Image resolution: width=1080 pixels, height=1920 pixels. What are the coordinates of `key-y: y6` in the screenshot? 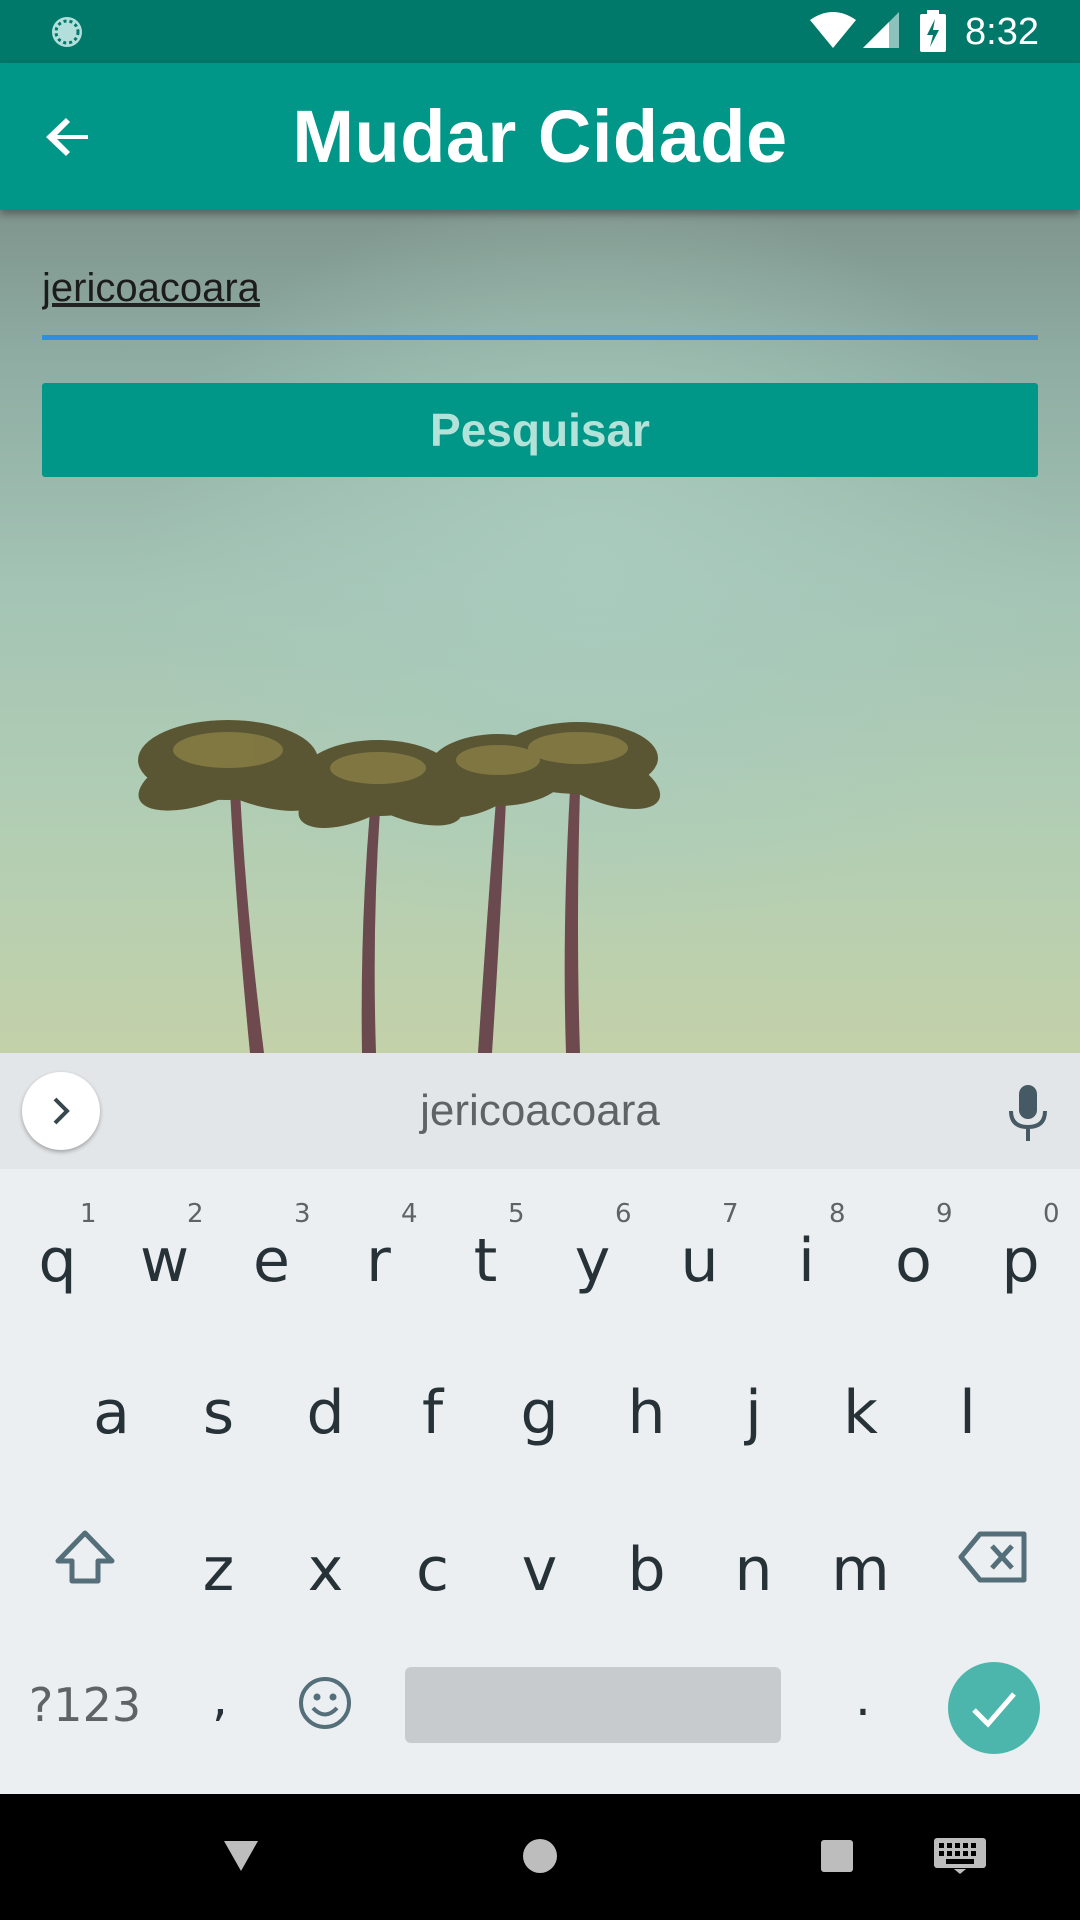 It's located at (592, 1261).